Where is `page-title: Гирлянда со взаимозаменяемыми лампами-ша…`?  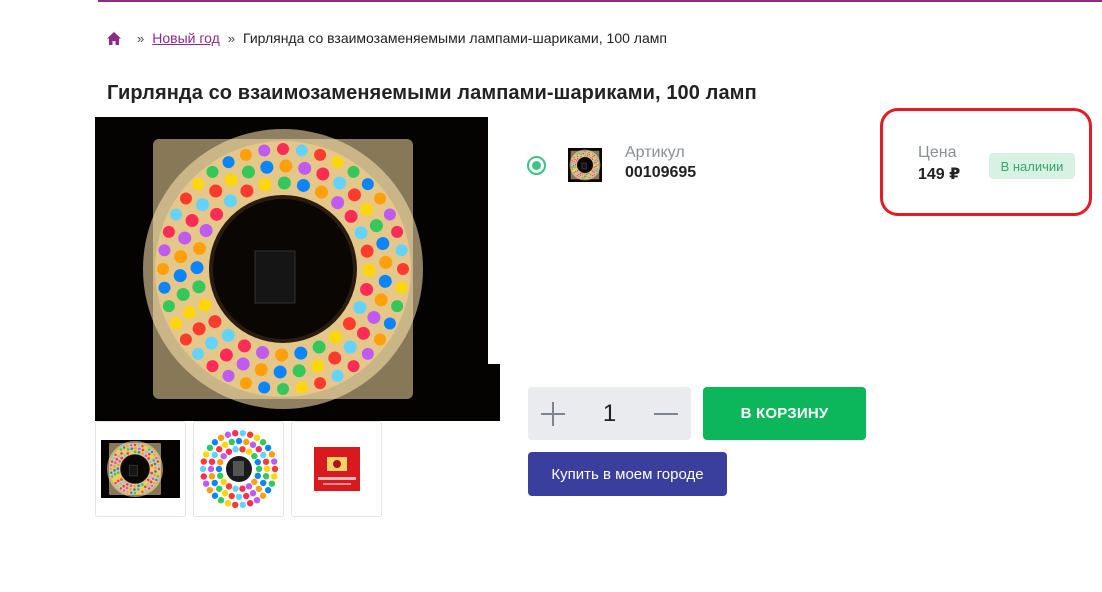
page-title: Гирлянда со взаимозаменяемыми лампами-ша… is located at coordinates (432, 93).